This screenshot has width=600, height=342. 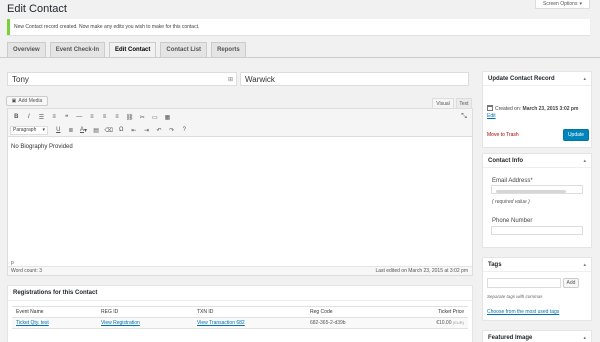 What do you see at coordinates (354, 79) in the screenshot?
I see `last-name-field: Warwick` at bounding box center [354, 79].